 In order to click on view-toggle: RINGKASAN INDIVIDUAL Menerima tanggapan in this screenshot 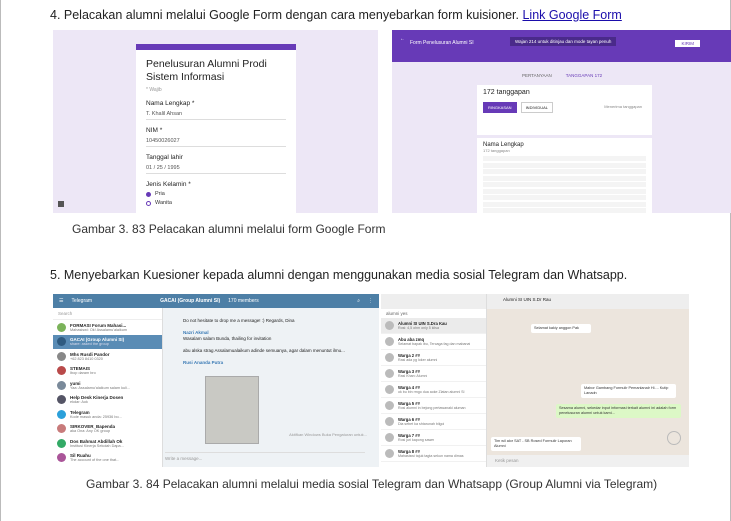, I will do `click(564, 107)`.